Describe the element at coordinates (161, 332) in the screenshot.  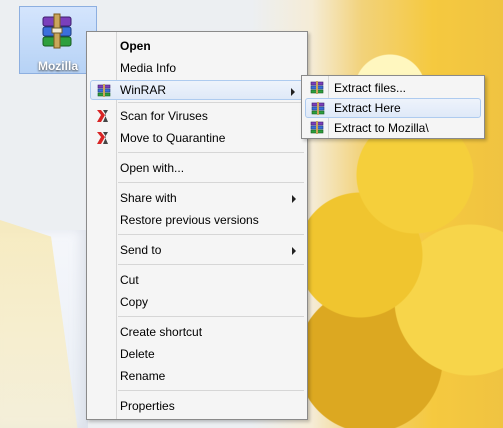
I see `menu-item-label: Create shortcut` at that location.